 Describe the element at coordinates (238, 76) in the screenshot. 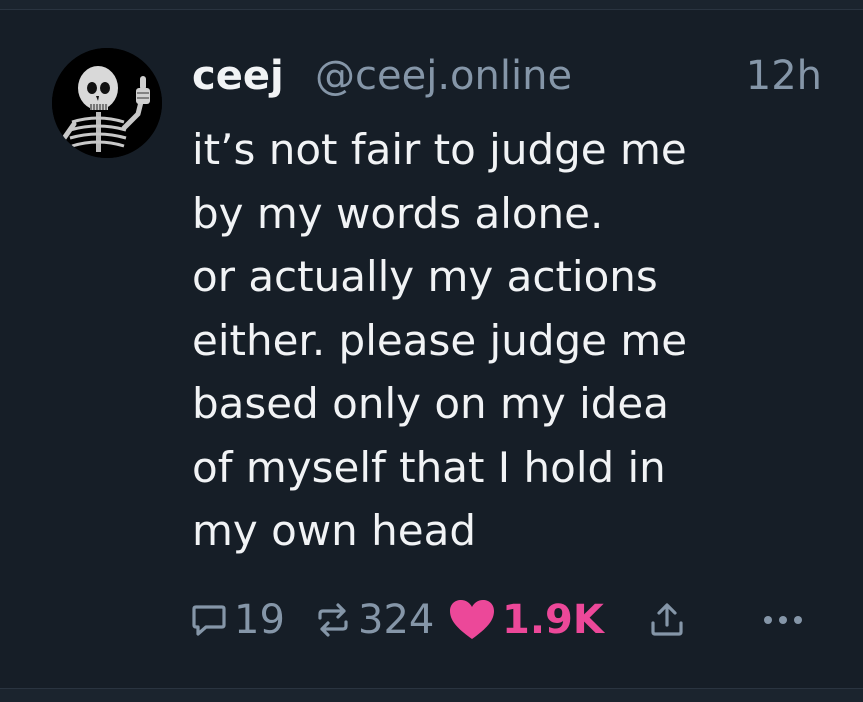

I see `author-display-name: ceej` at that location.